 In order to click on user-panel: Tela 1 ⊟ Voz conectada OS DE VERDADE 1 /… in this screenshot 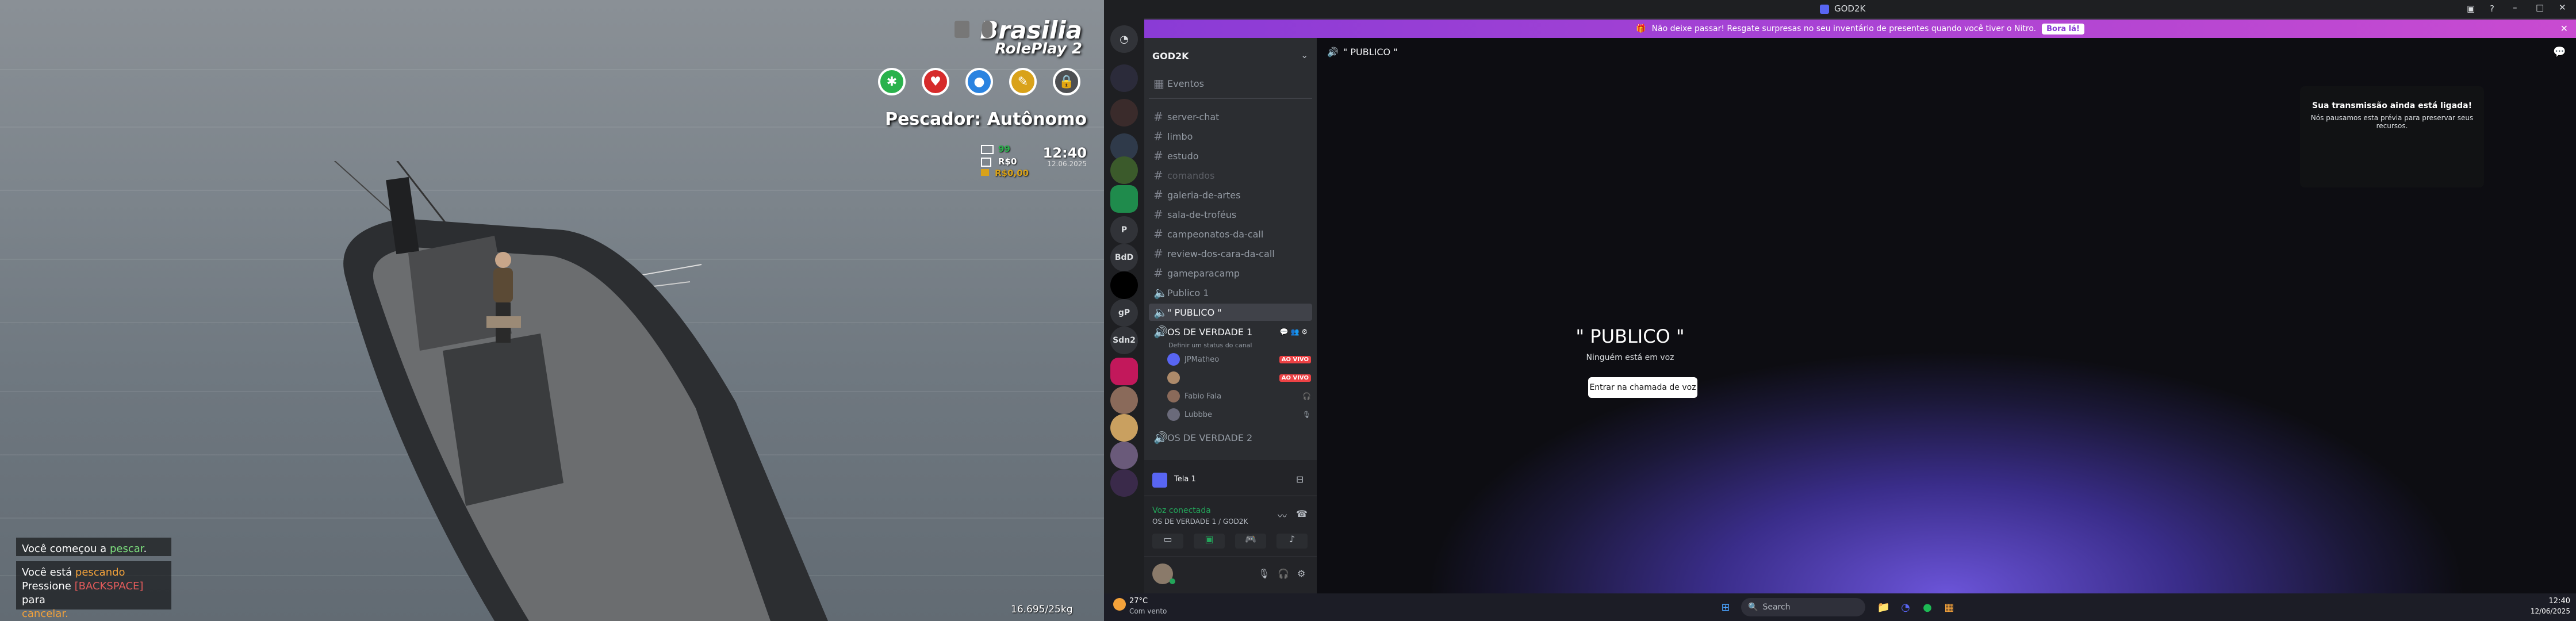, I will do `click(1230, 526)`.